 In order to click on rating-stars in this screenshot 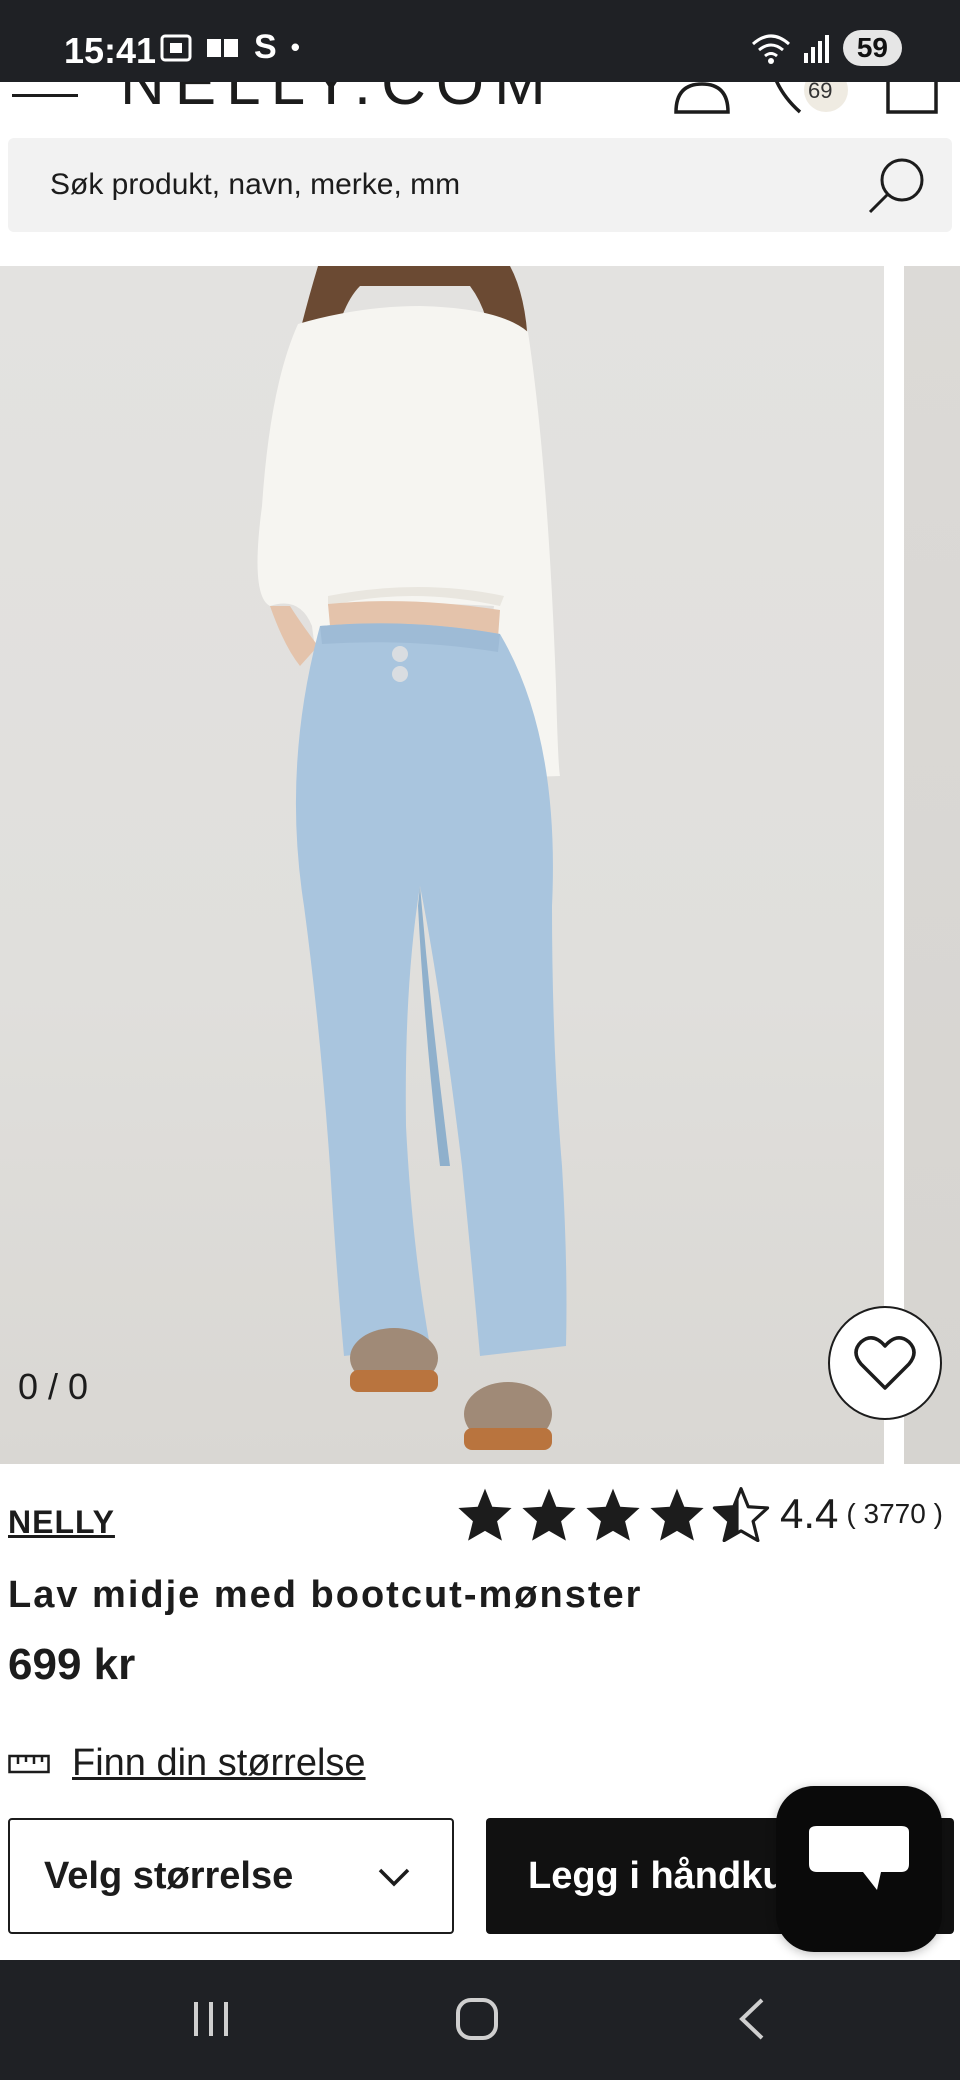, I will do `click(613, 1514)`.